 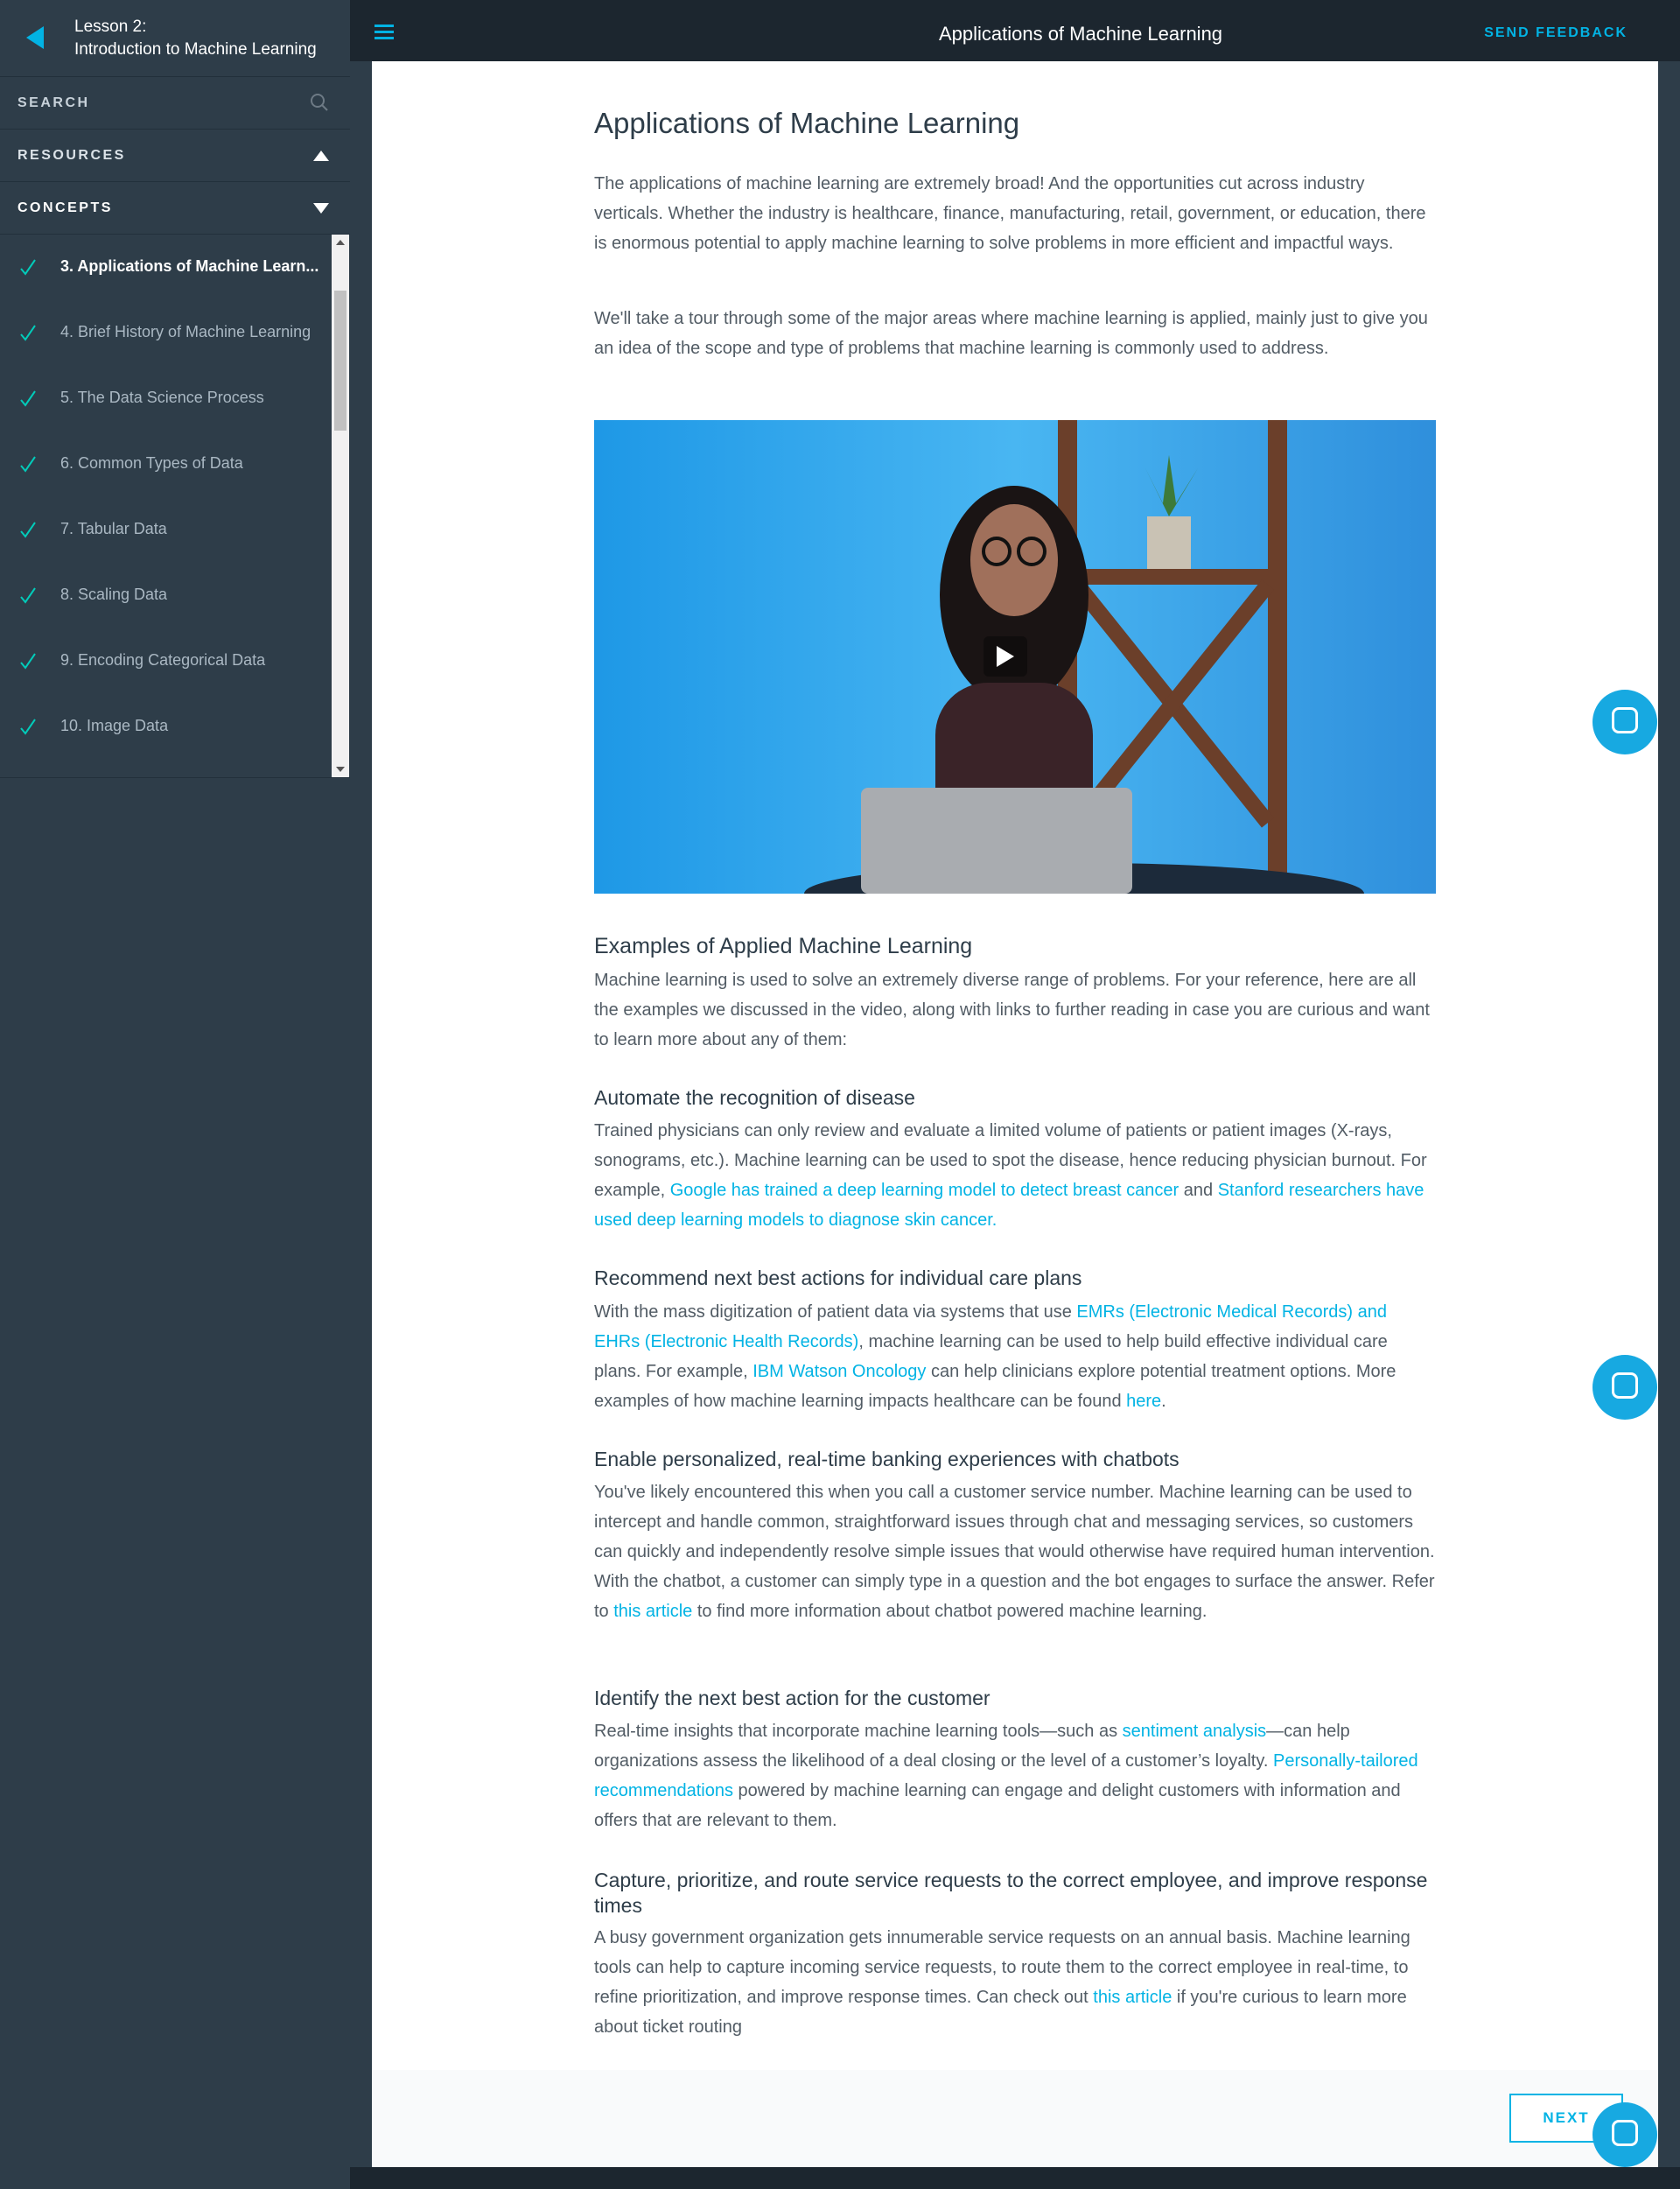 I want to click on concept-label: 7. Tabular Data, so click(x=113, y=528).